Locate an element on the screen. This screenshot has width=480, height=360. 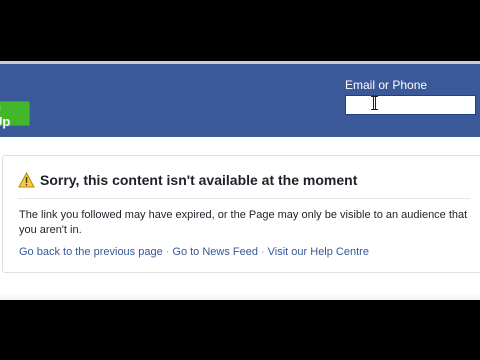
text-cursor-icon is located at coordinates (374, 103).